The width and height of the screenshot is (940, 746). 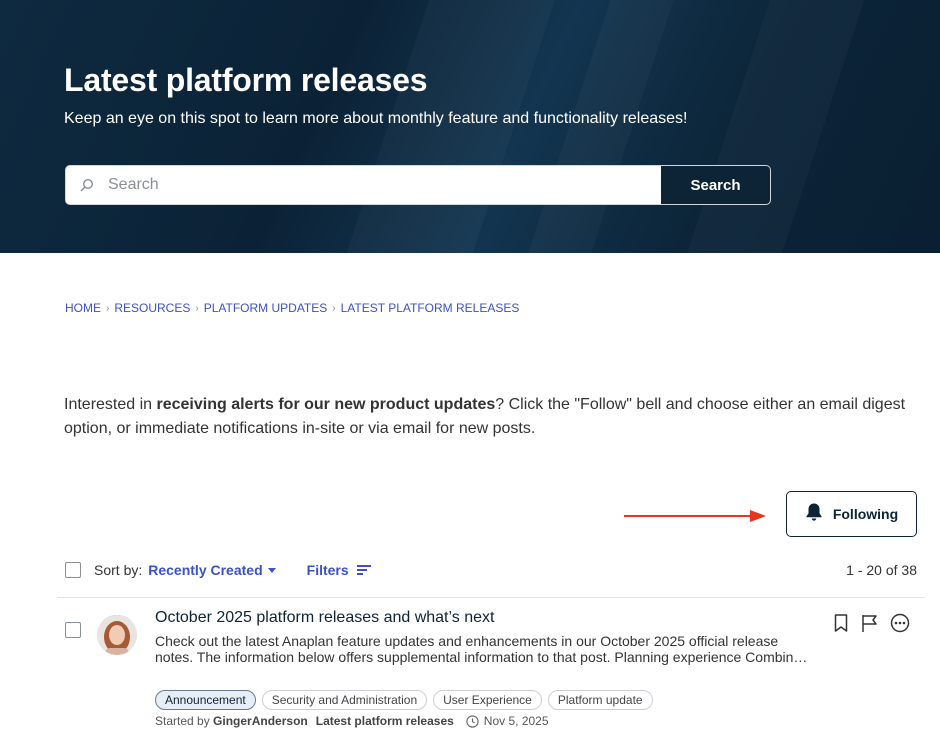 I want to click on breadcrumb-resources: RESOURCES, so click(x=152, y=308).